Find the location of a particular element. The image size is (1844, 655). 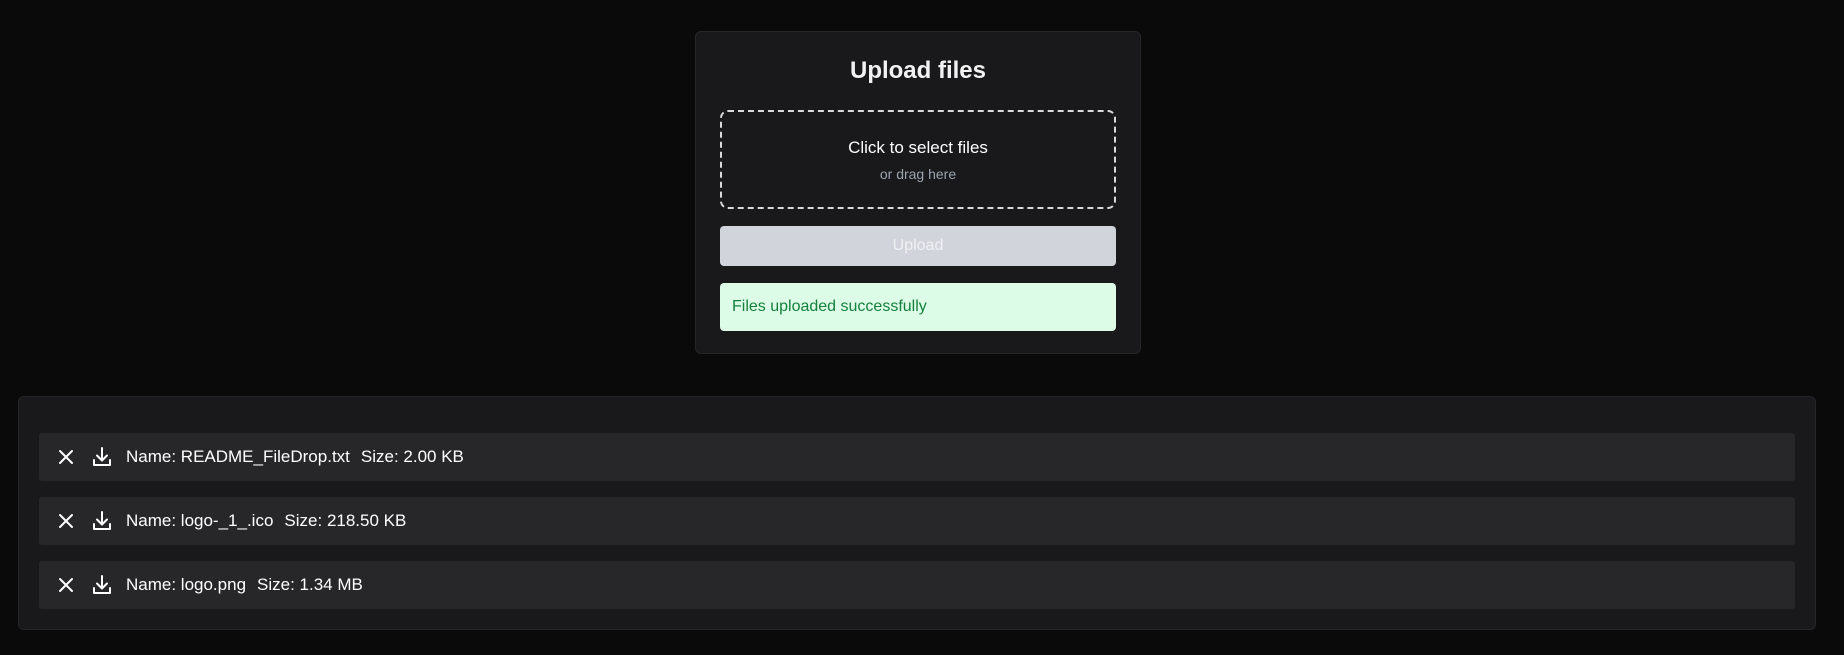

upload-button: Upload is located at coordinates (918, 246).